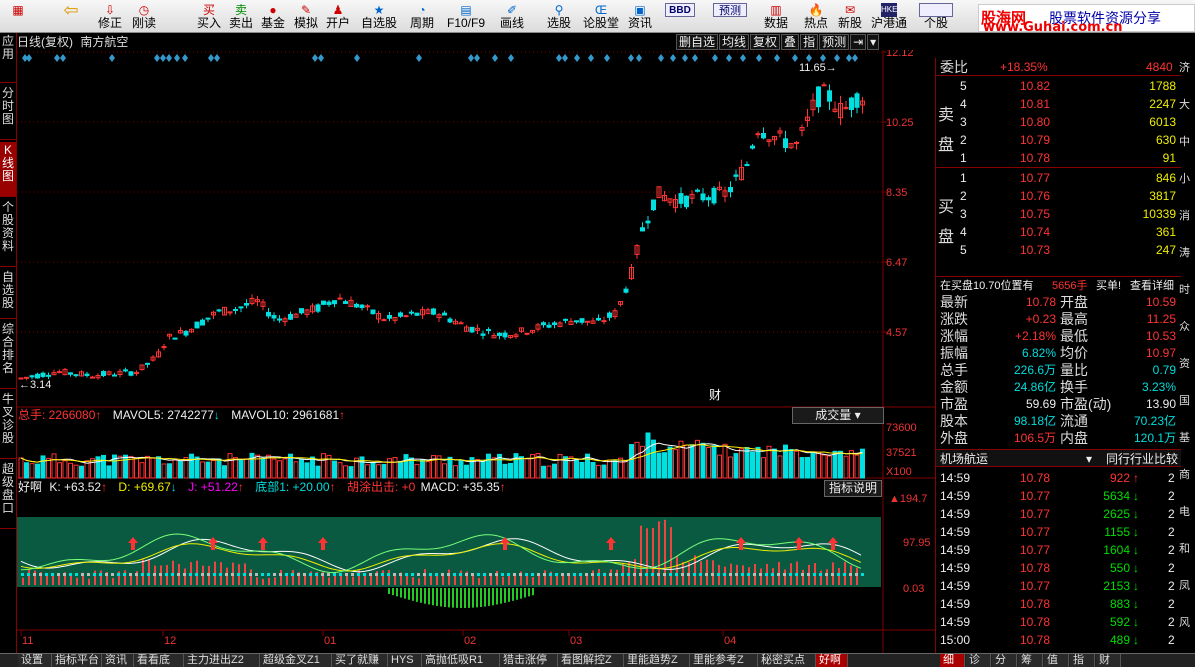 This screenshot has width=1195, height=667. I want to click on watchlist-button: ★ 自选股, so click(379, 16).